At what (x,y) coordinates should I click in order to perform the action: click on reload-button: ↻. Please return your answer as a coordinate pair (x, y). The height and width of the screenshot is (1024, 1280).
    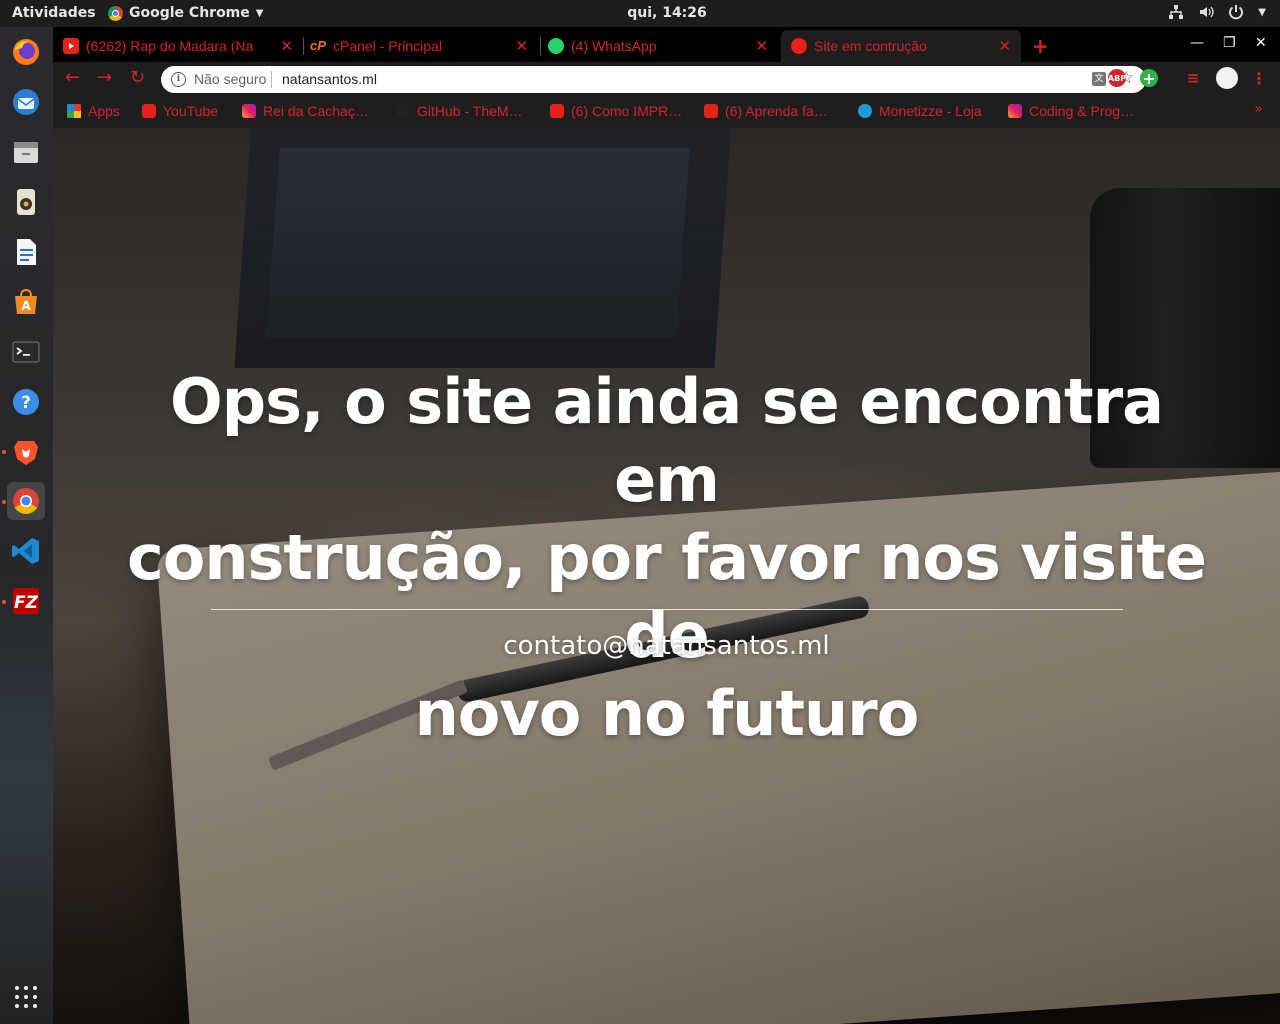
    Looking at the image, I should click on (137, 77).